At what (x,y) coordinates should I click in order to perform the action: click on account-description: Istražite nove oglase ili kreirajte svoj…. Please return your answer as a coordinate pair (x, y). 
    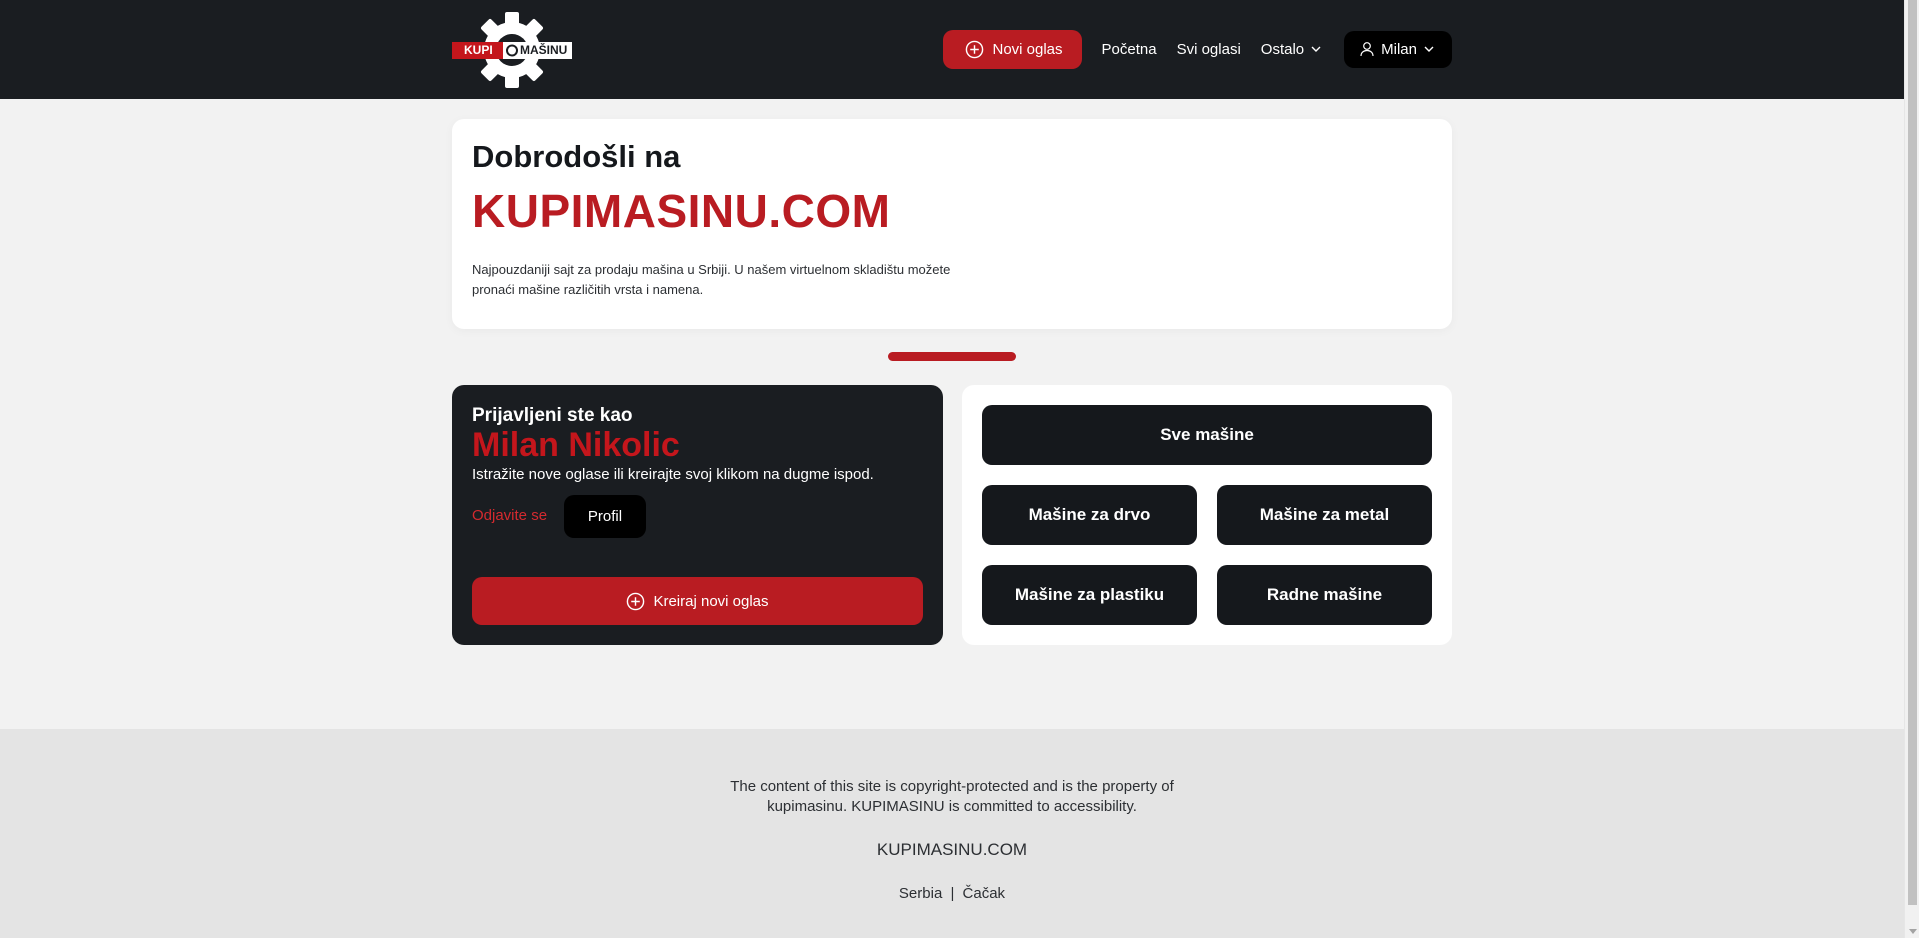
    Looking at the image, I should click on (673, 474).